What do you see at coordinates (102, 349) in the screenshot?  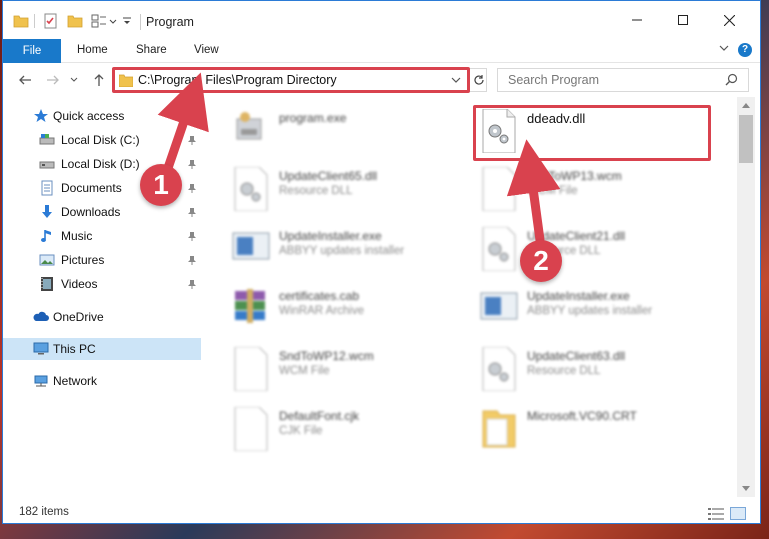 I see `sidebar-item-this-pc: This PC` at bounding box center [102, 349].